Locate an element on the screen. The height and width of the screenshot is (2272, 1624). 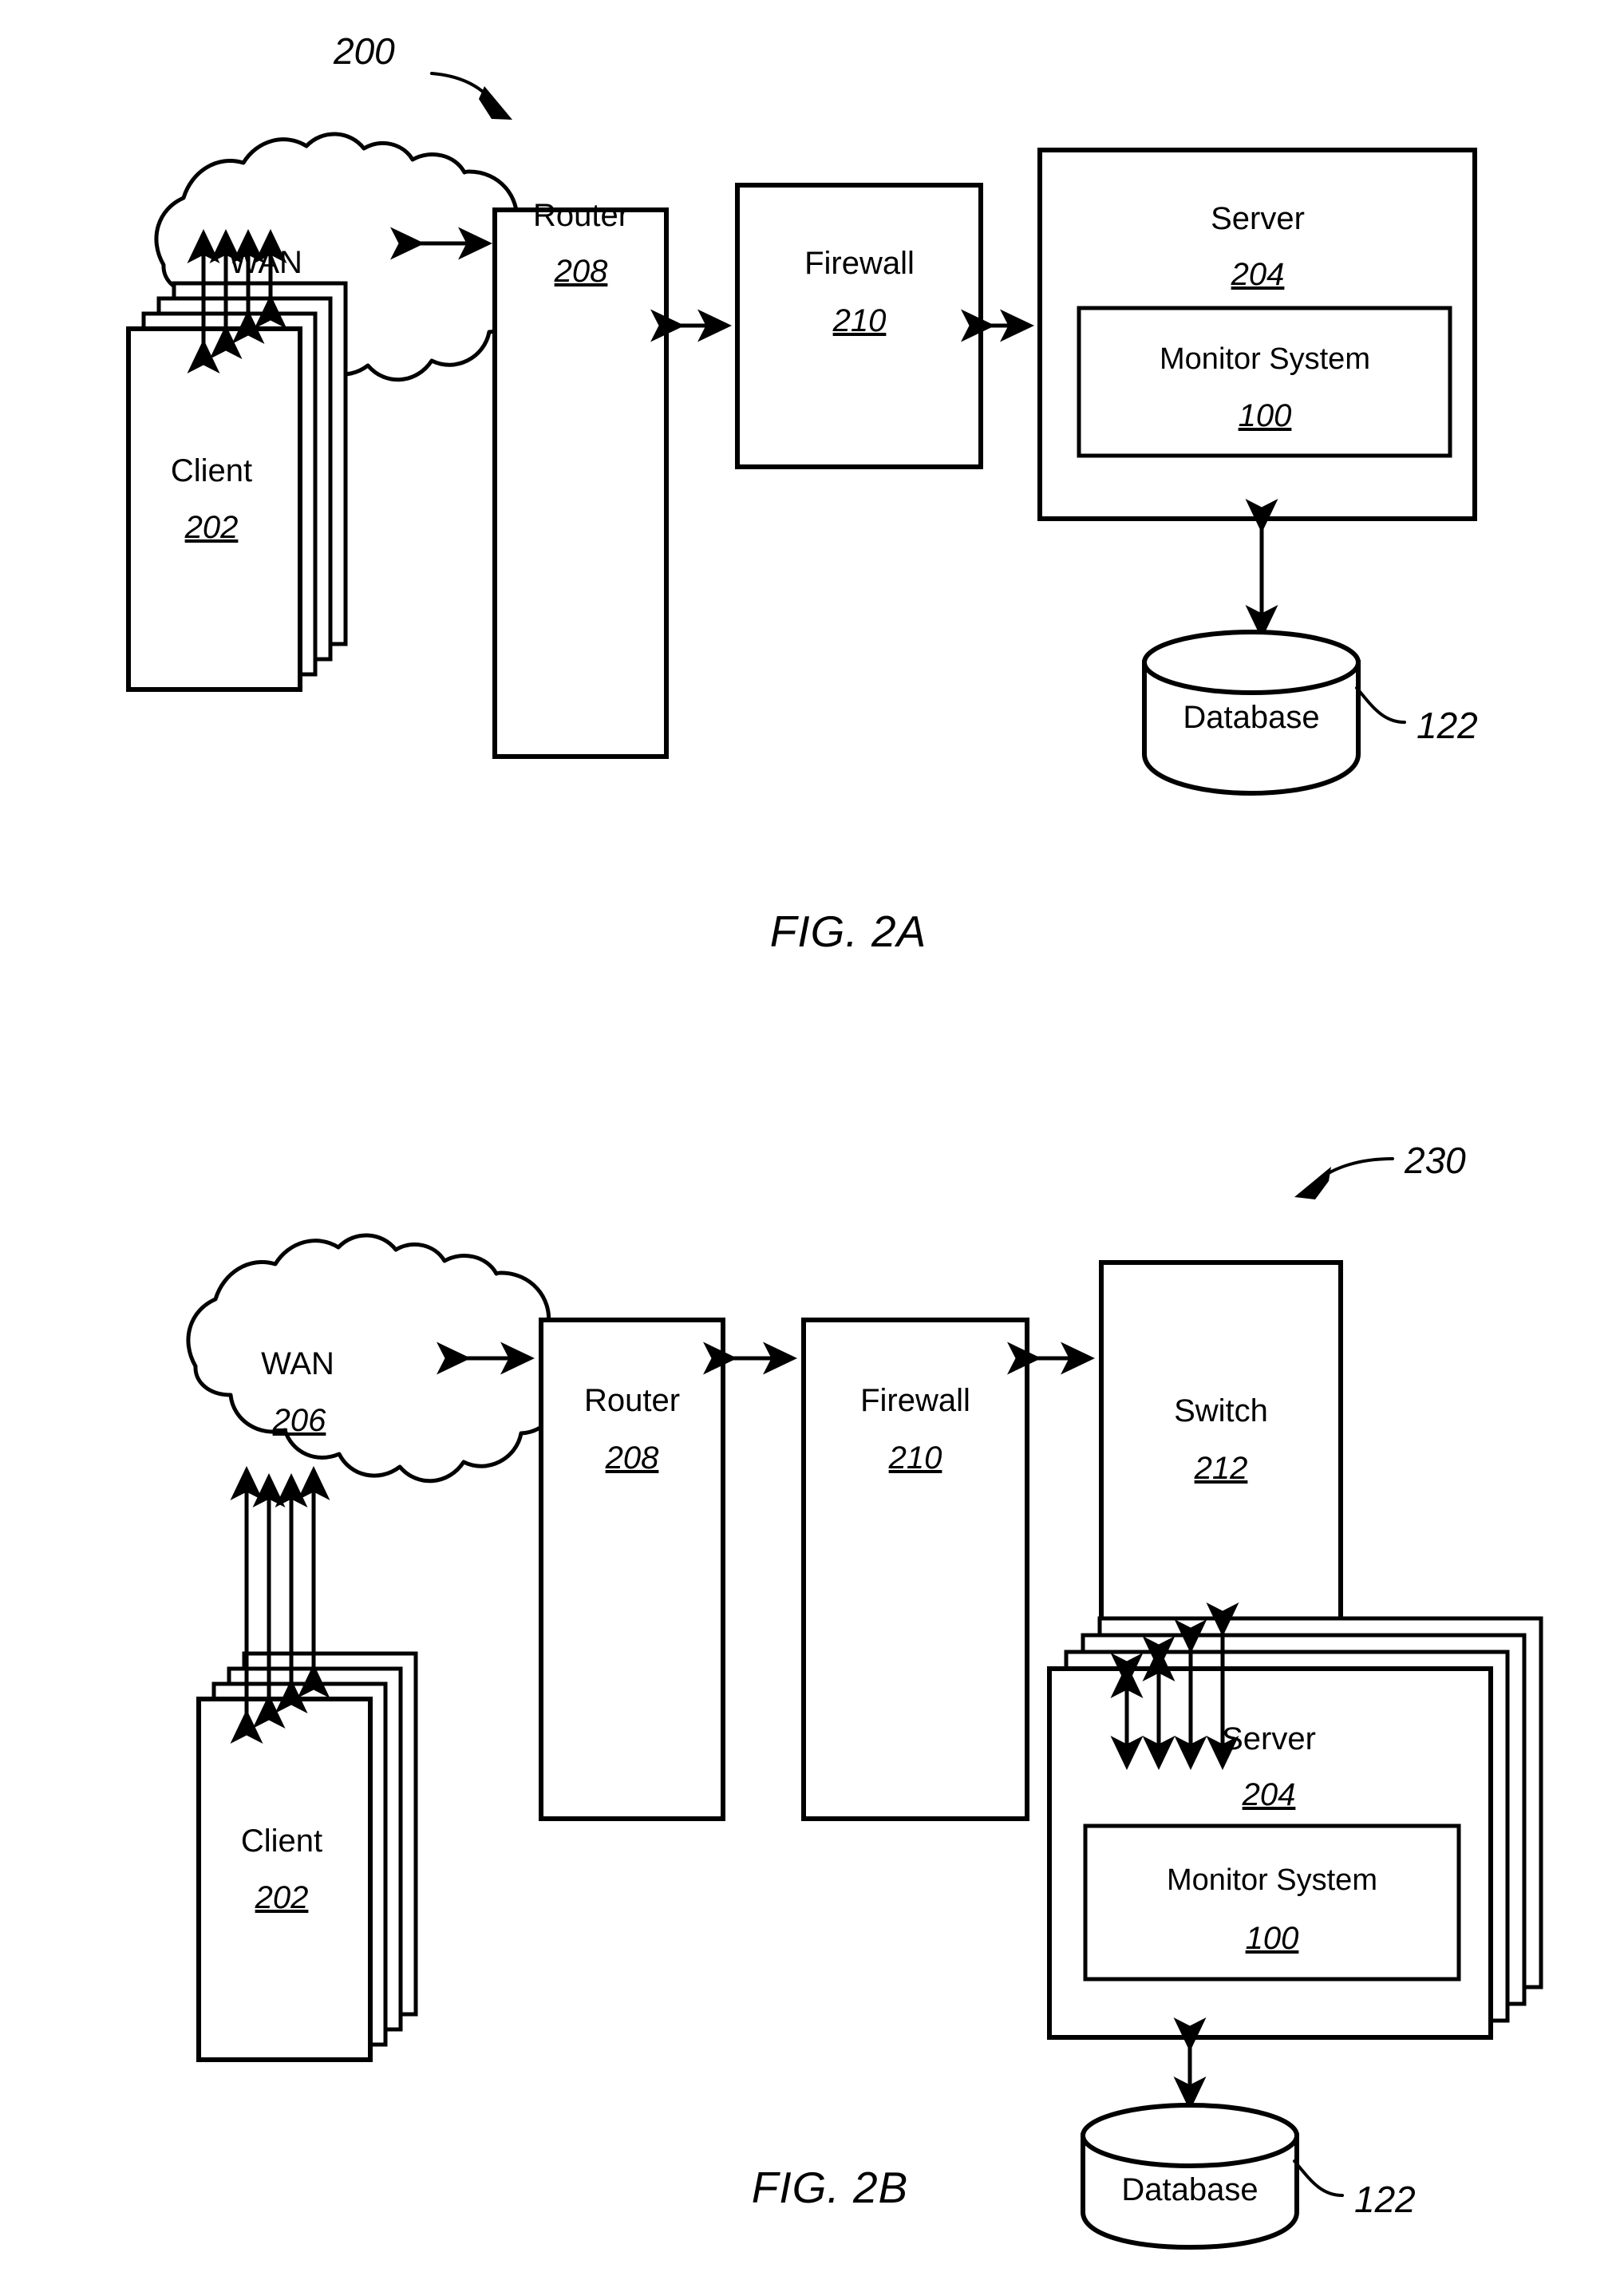
fig2b-node-firewall: Firewall 210 is located at coordinates (915, 1569).